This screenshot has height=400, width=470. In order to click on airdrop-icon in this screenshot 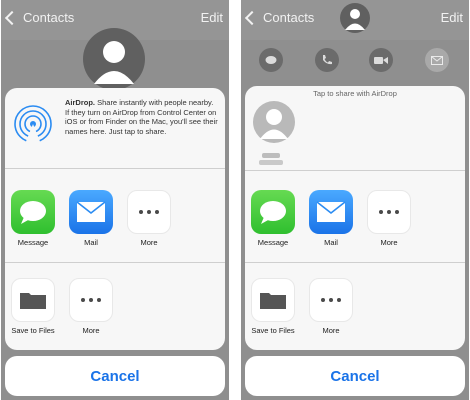, I will do `click(33, 124)`.